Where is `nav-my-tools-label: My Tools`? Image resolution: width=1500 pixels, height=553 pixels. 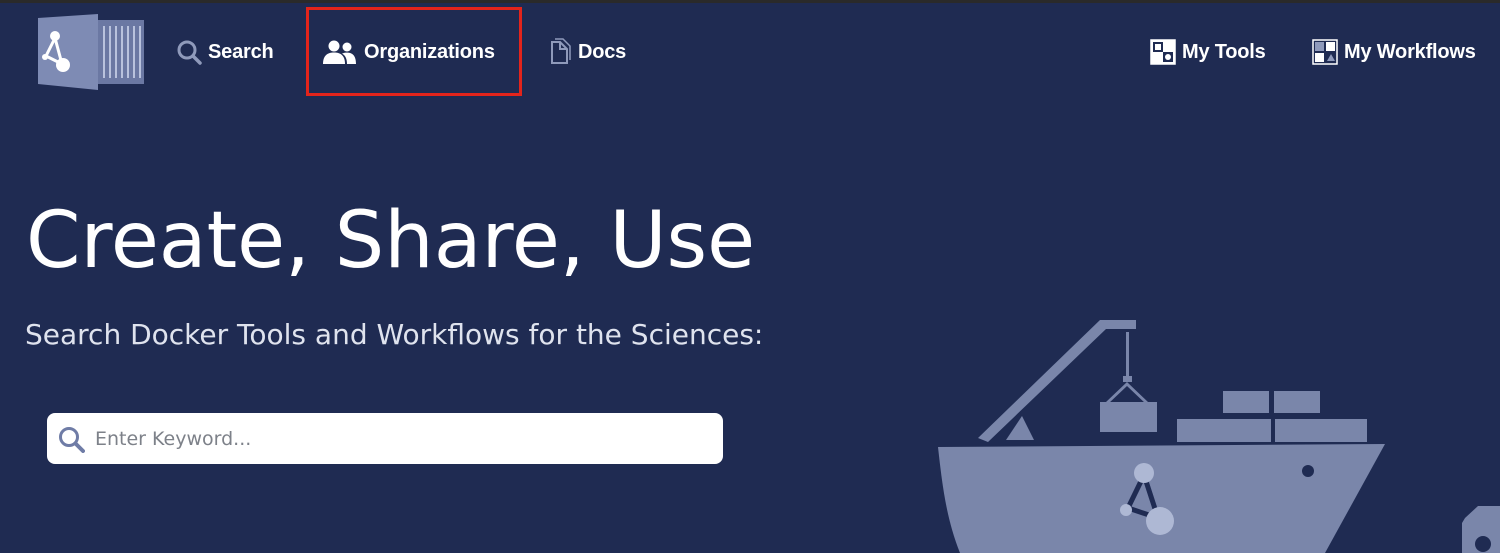
nav-my-tools-label: My Tools is located at coordinates (1224, 51).